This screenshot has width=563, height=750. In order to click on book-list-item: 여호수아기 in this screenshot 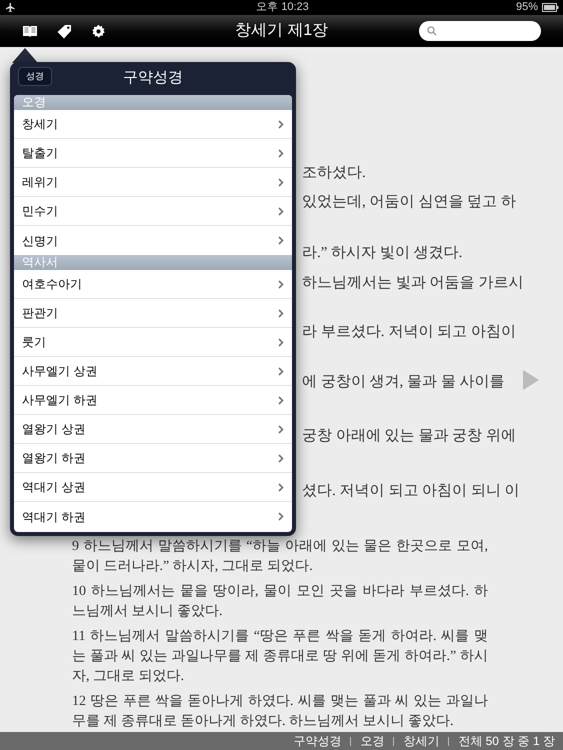, I will do `click(153, 284)`.